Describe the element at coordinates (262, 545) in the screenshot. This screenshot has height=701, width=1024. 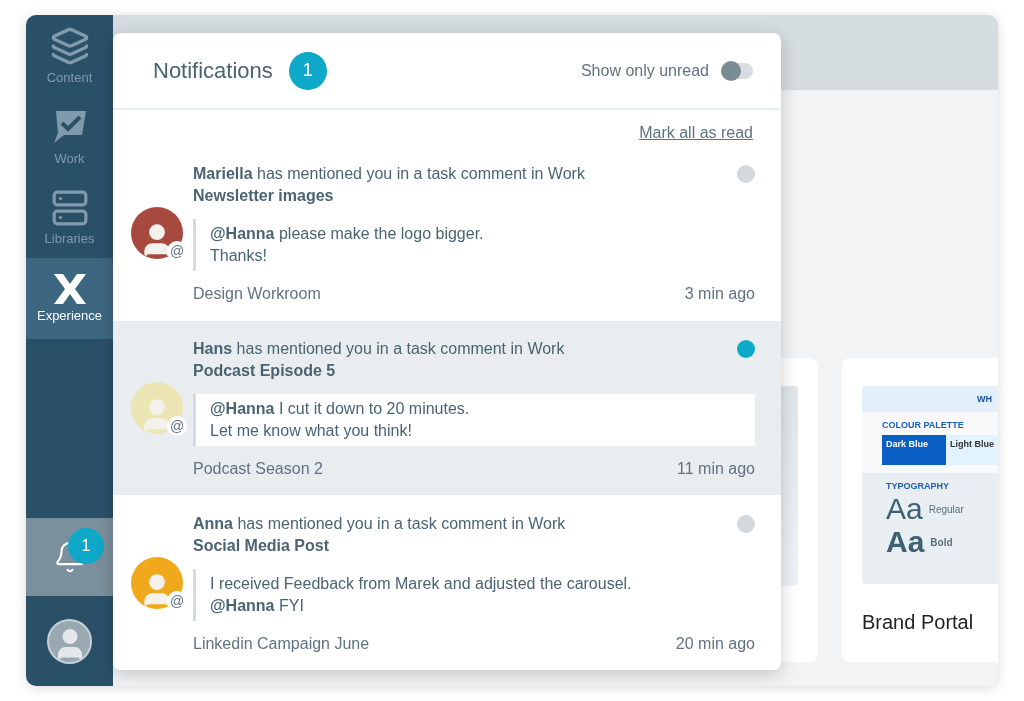
I see `notification-subject: Social Media Post` at that location.